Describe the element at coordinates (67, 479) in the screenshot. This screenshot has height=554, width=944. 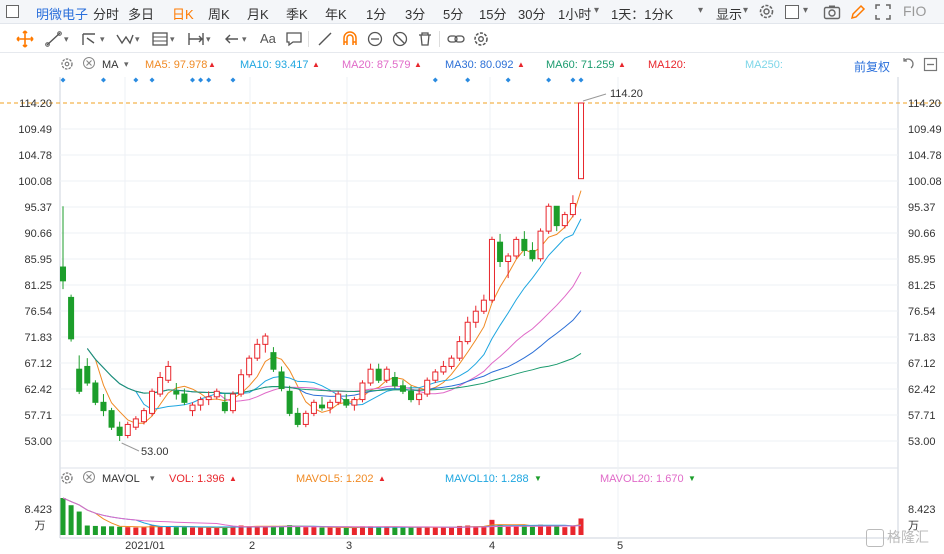
I see `gear-icon` at that location.